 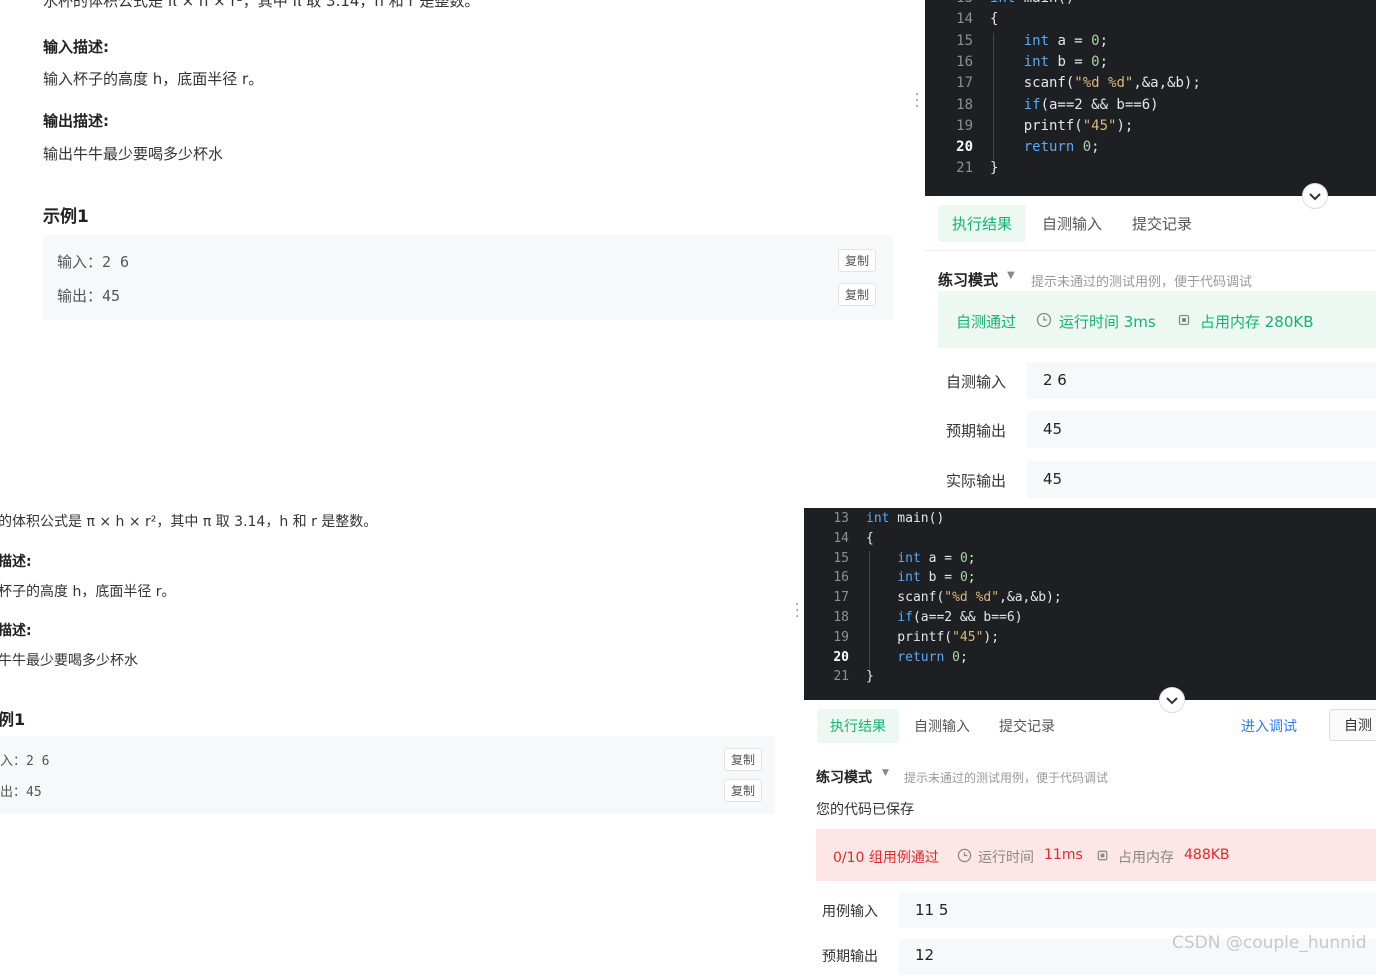 I want to click on example-input: 入：2 6, so click(x=25, y=761).